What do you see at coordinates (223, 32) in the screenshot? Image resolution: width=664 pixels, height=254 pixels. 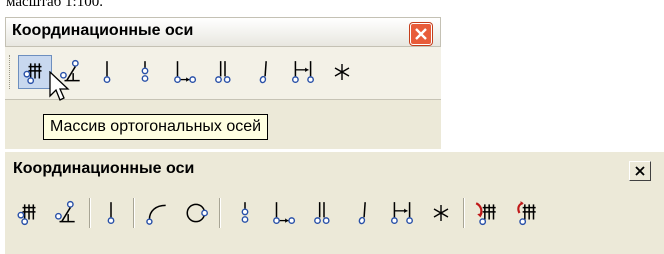 I see `toolbar-titlebar: Координационные оси` at bounding box center [223, 32].